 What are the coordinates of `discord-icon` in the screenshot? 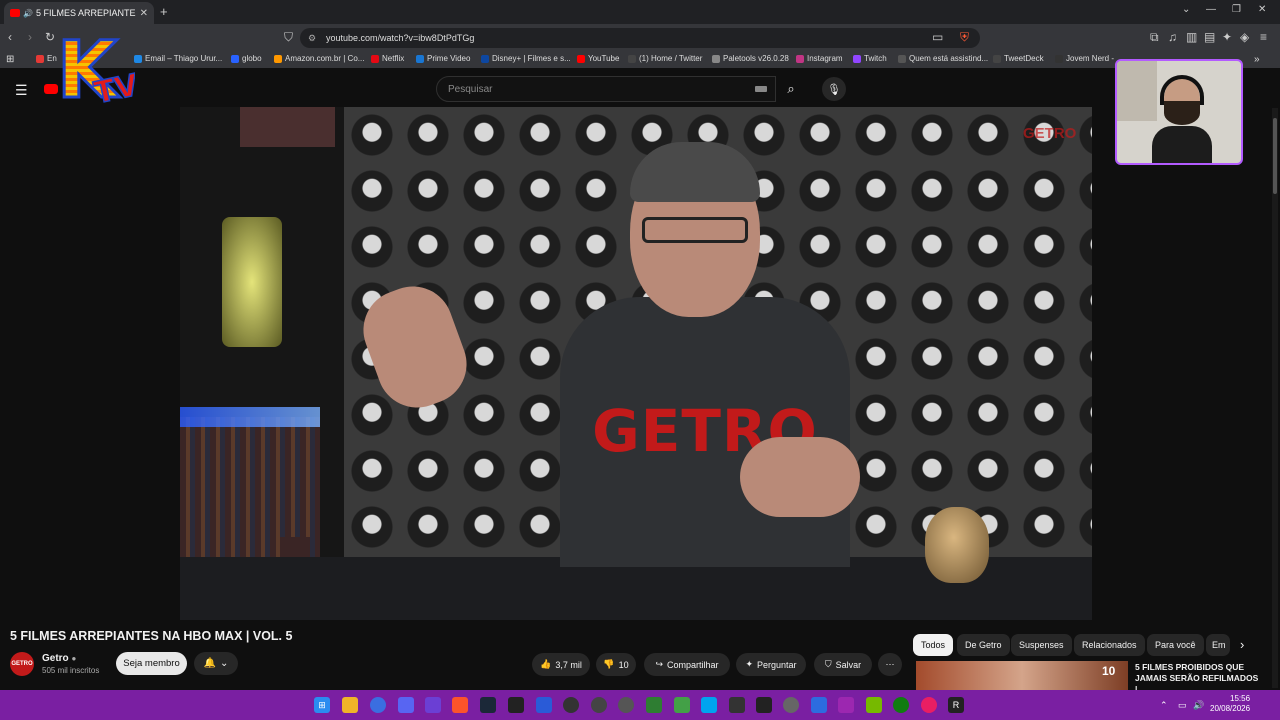 It's located at (406, 705).